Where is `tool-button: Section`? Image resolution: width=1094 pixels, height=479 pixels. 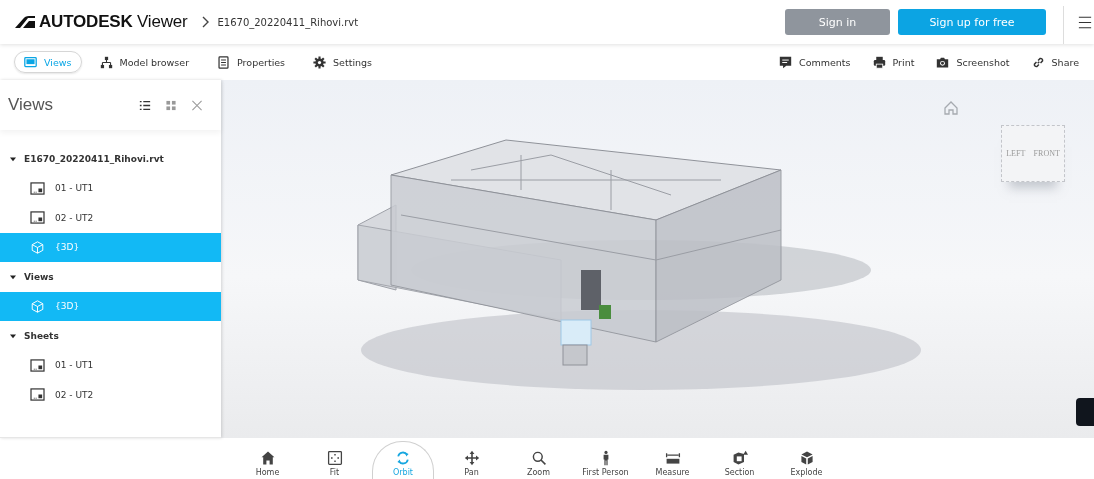 tool-button: Section is located at coordinates (739, 460).